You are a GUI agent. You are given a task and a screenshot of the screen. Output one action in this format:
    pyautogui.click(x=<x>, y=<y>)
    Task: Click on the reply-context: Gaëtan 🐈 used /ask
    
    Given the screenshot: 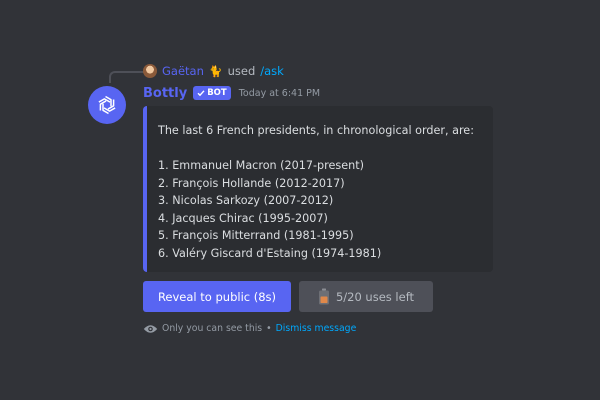 What is the action you would take?
    pyautogui.click(x=213, y=71)
    